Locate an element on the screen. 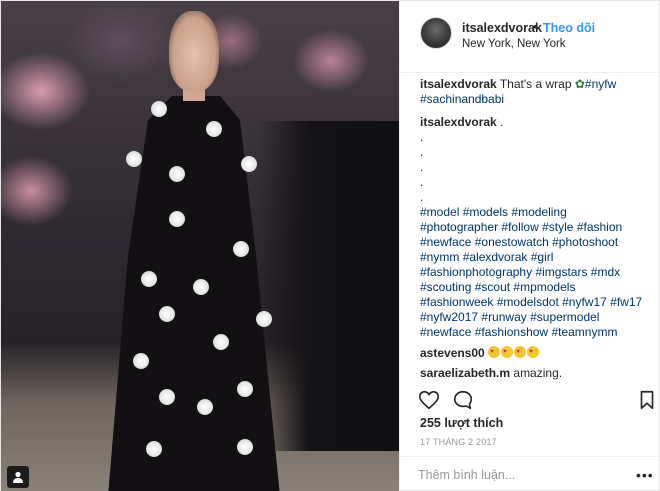 Image resolution: width=660 pixels, height=491 pixels. header-username: itsalexdvorak is located at coordinates (502, 28).